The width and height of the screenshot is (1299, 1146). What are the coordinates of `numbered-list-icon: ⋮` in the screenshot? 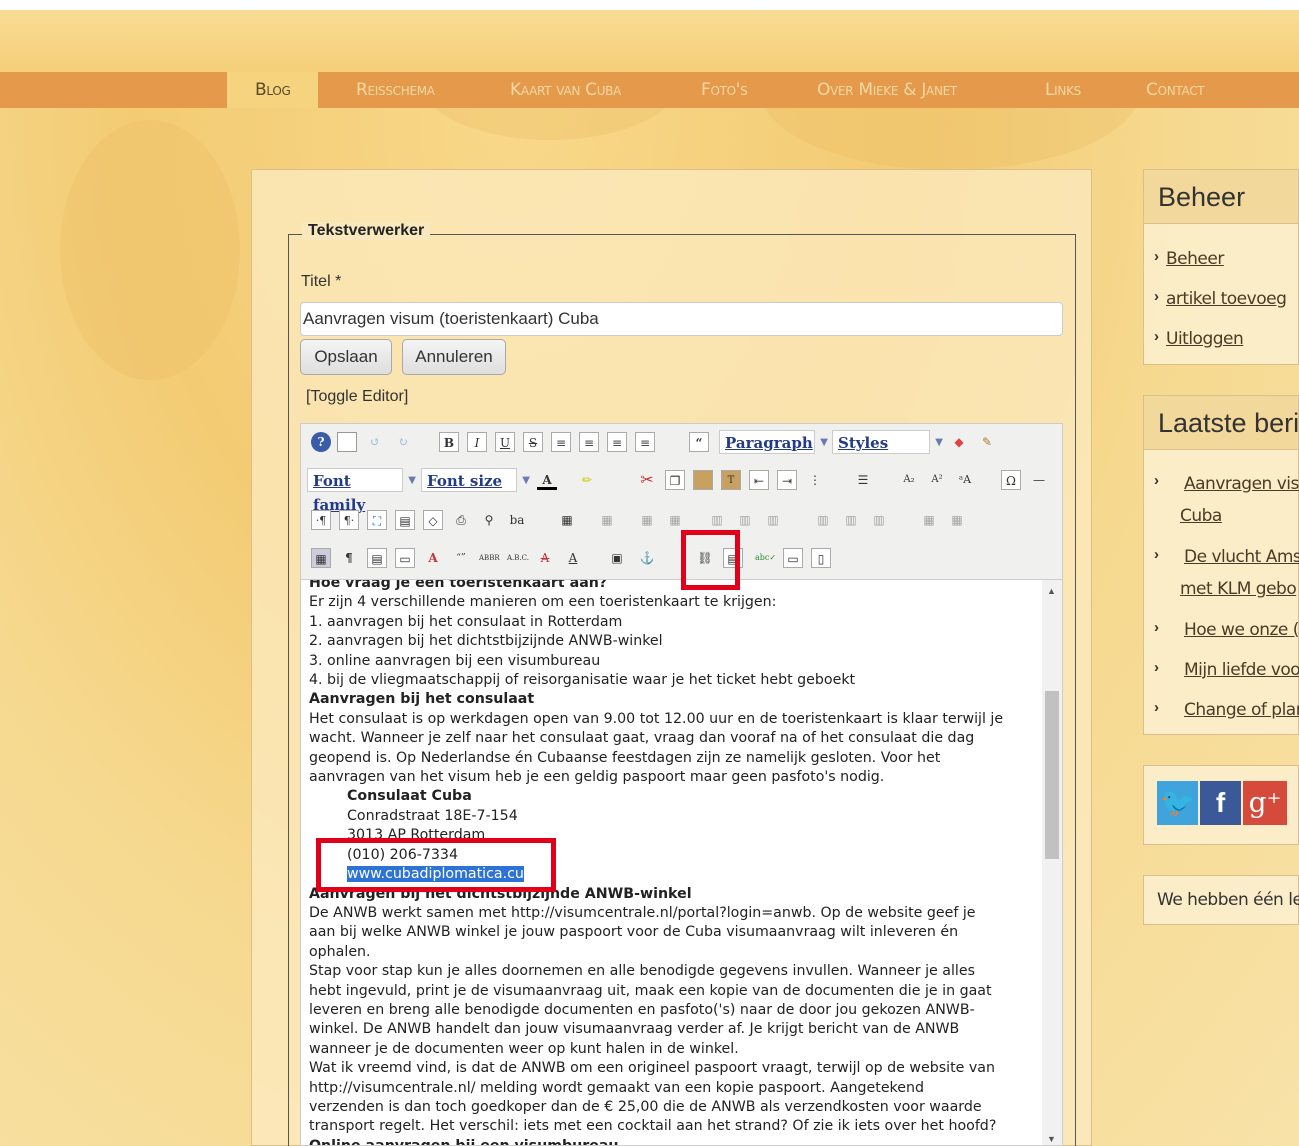 It's located at (815, 480).